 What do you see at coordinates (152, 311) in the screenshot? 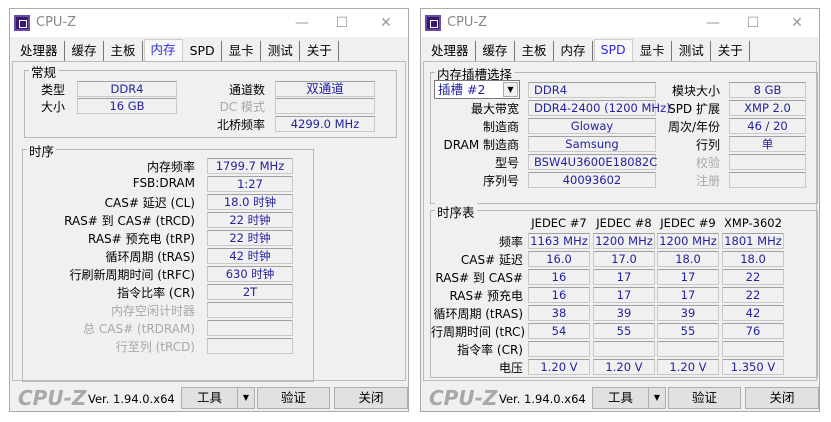
I see `timing-label: 内存空闲计时器` at bounding box center [152, 311].